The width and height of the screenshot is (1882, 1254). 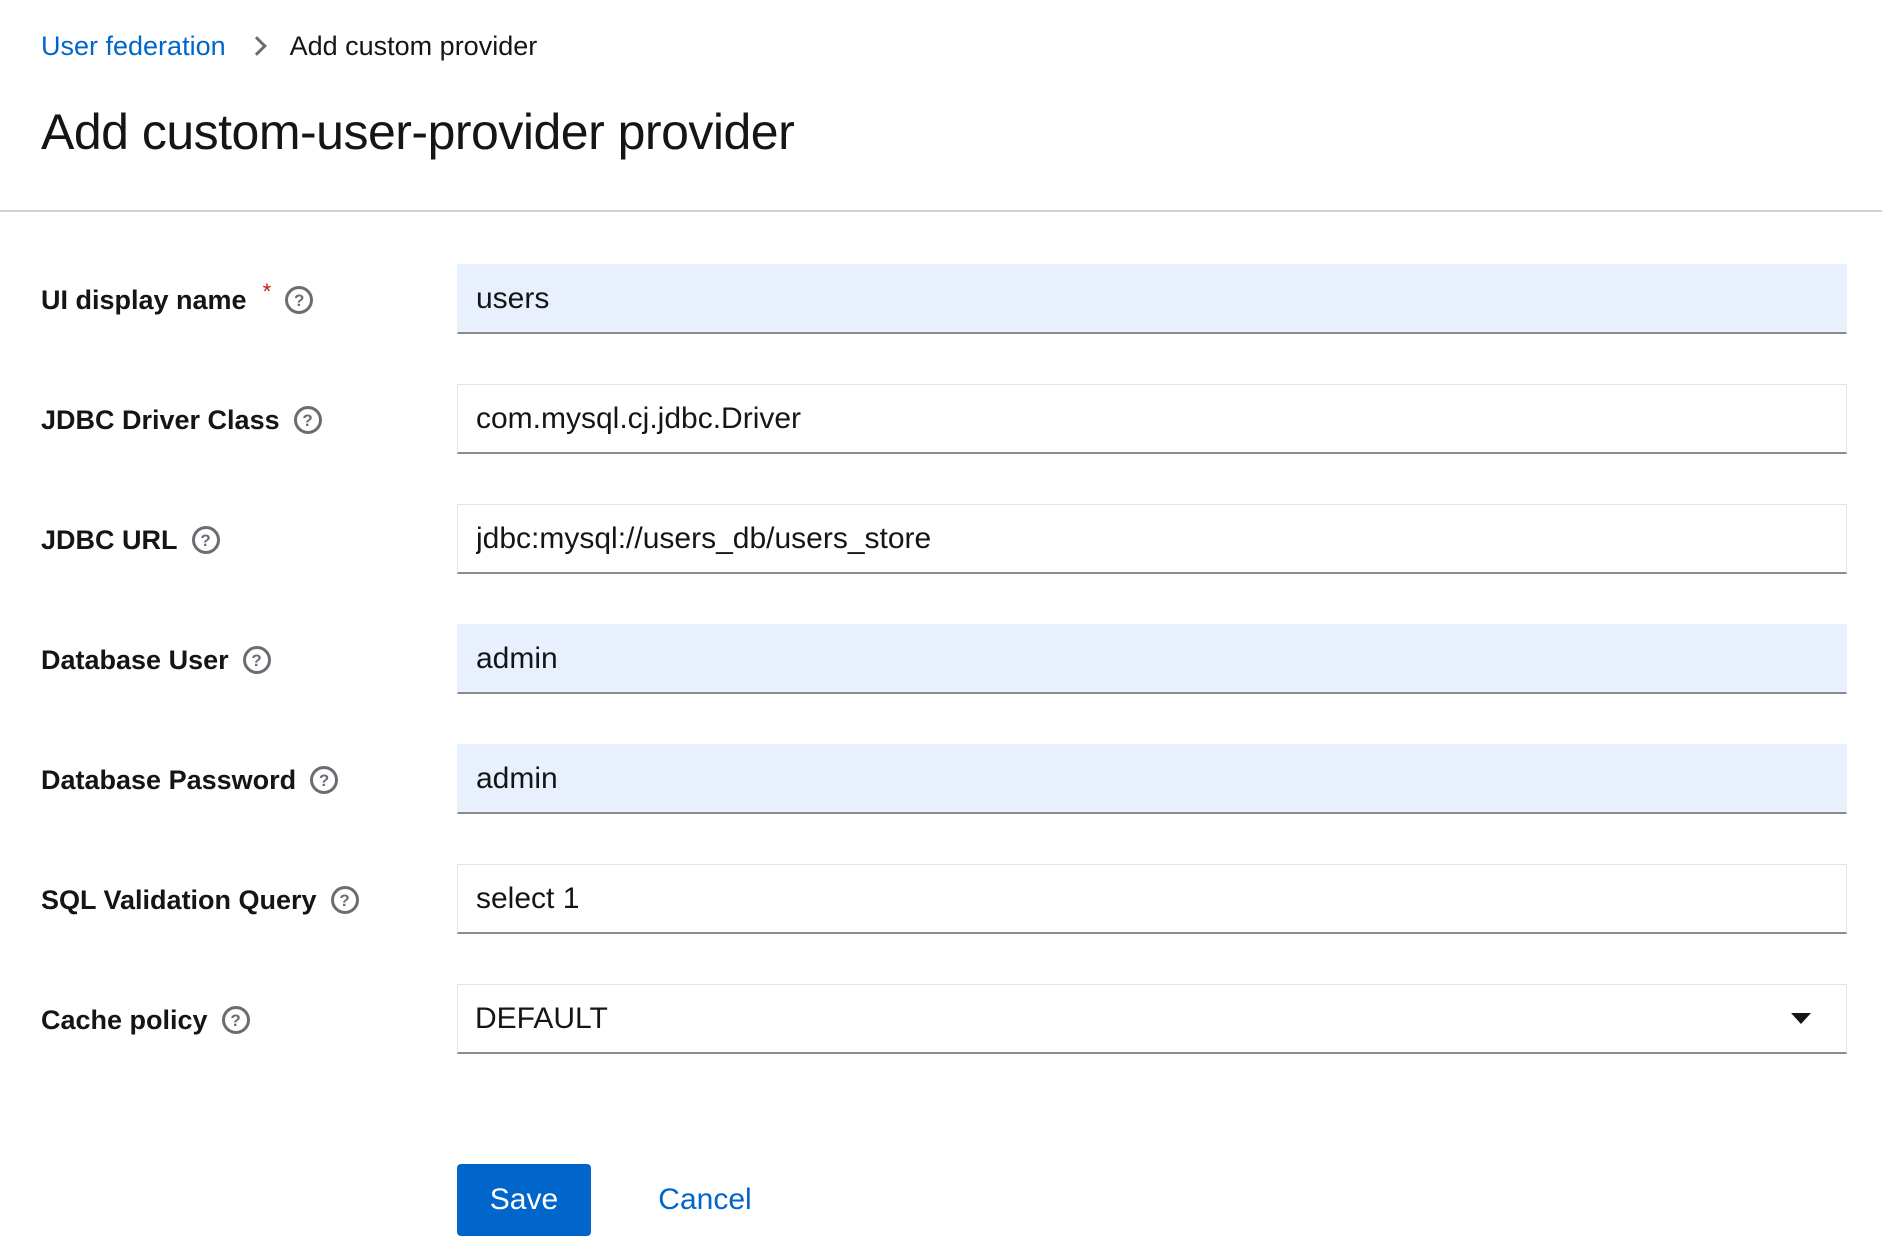 I want to click on field-label-group: JDBC Driver Class ?, so click(x=181, y=420).